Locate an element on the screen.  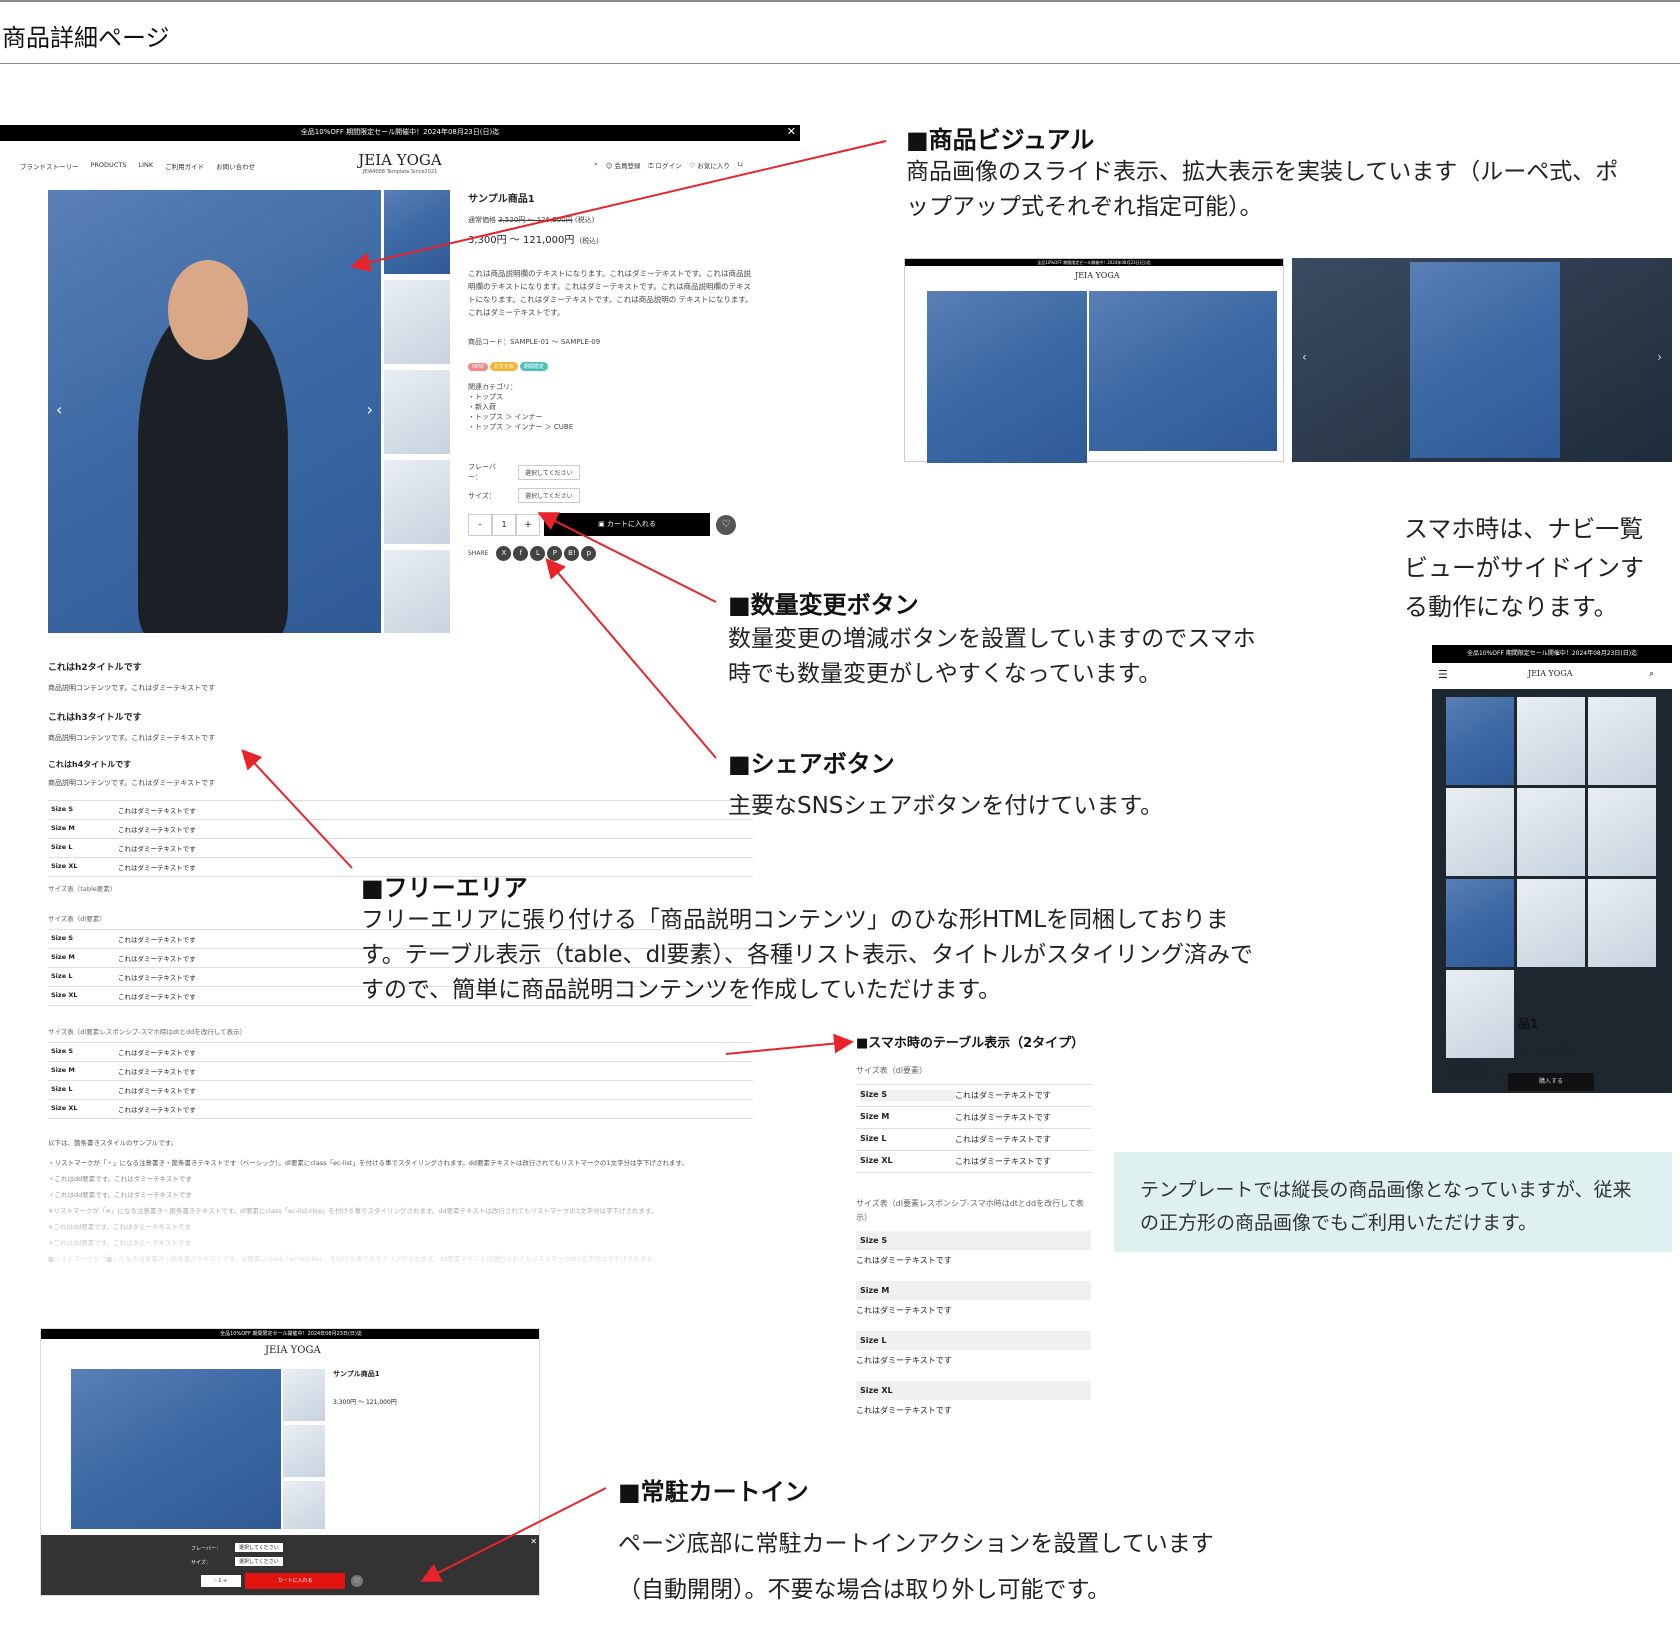
arrow-visual is located at coordinates (618, 206).